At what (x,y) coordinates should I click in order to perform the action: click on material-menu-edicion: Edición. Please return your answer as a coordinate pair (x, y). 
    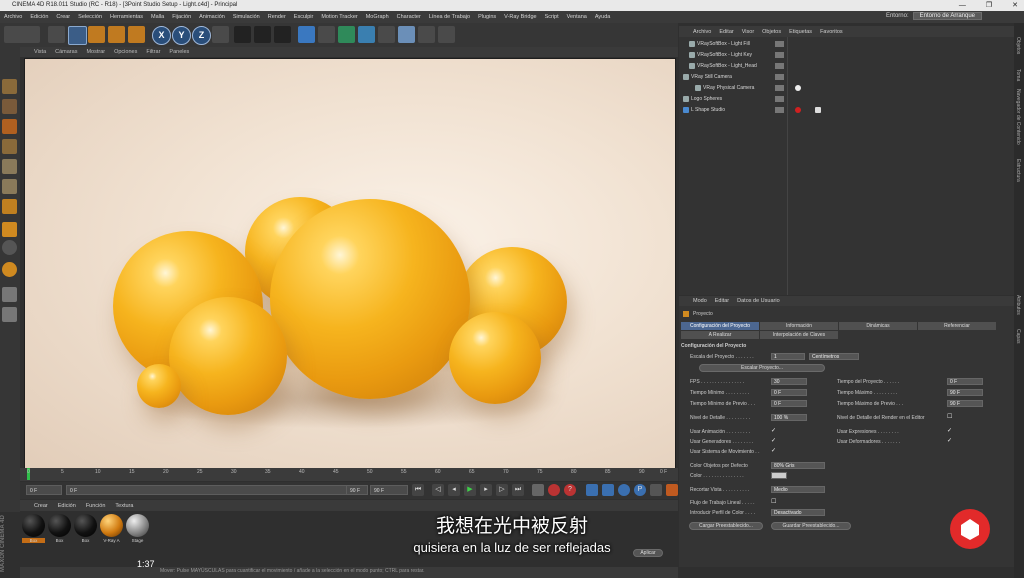
    Looking at the image, I should click on (67, 506).